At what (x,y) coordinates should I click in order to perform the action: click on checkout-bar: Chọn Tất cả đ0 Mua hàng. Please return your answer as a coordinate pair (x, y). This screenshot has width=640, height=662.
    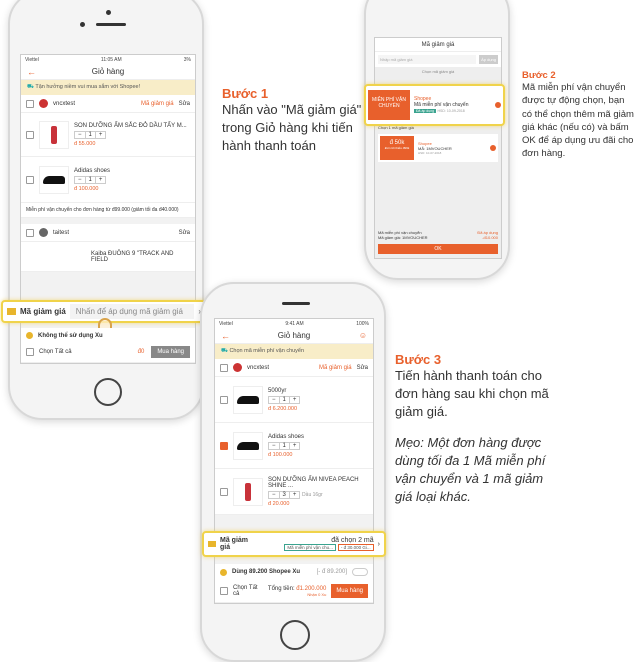
    Looking at the image, I should click on (108, 352).